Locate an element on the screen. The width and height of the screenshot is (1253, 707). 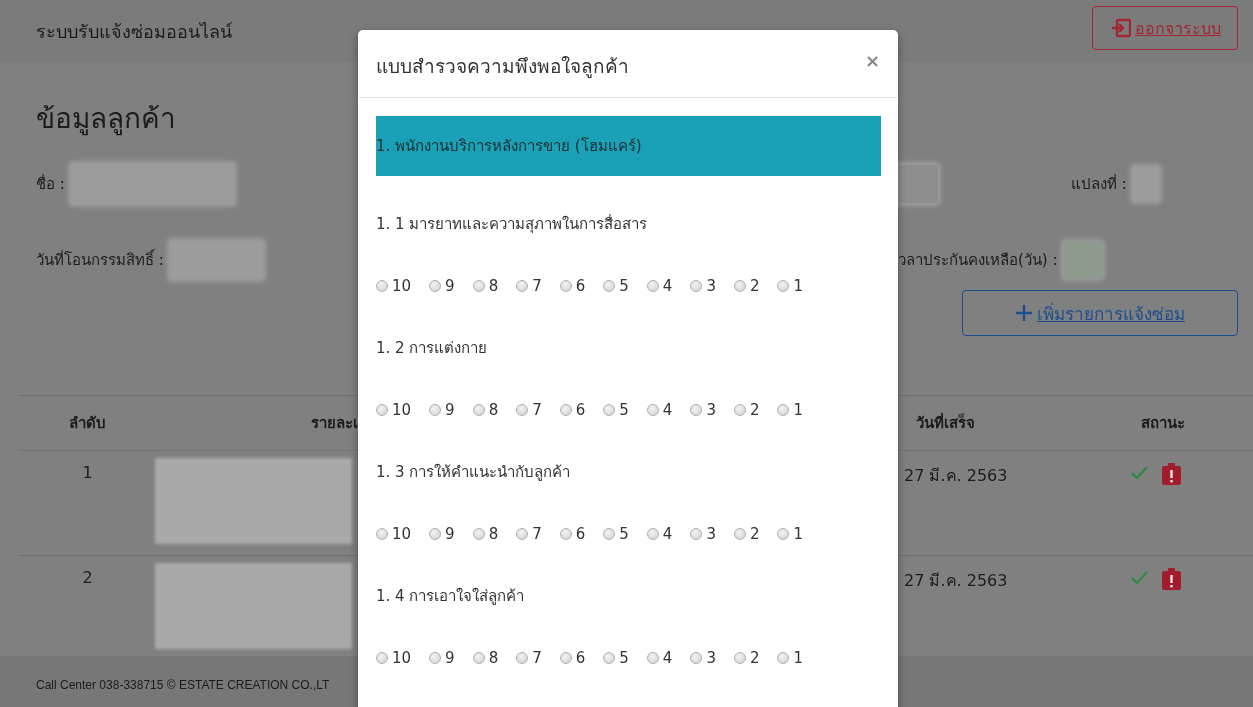
column-header: ลำดับ is located at coordinates (87, 423).